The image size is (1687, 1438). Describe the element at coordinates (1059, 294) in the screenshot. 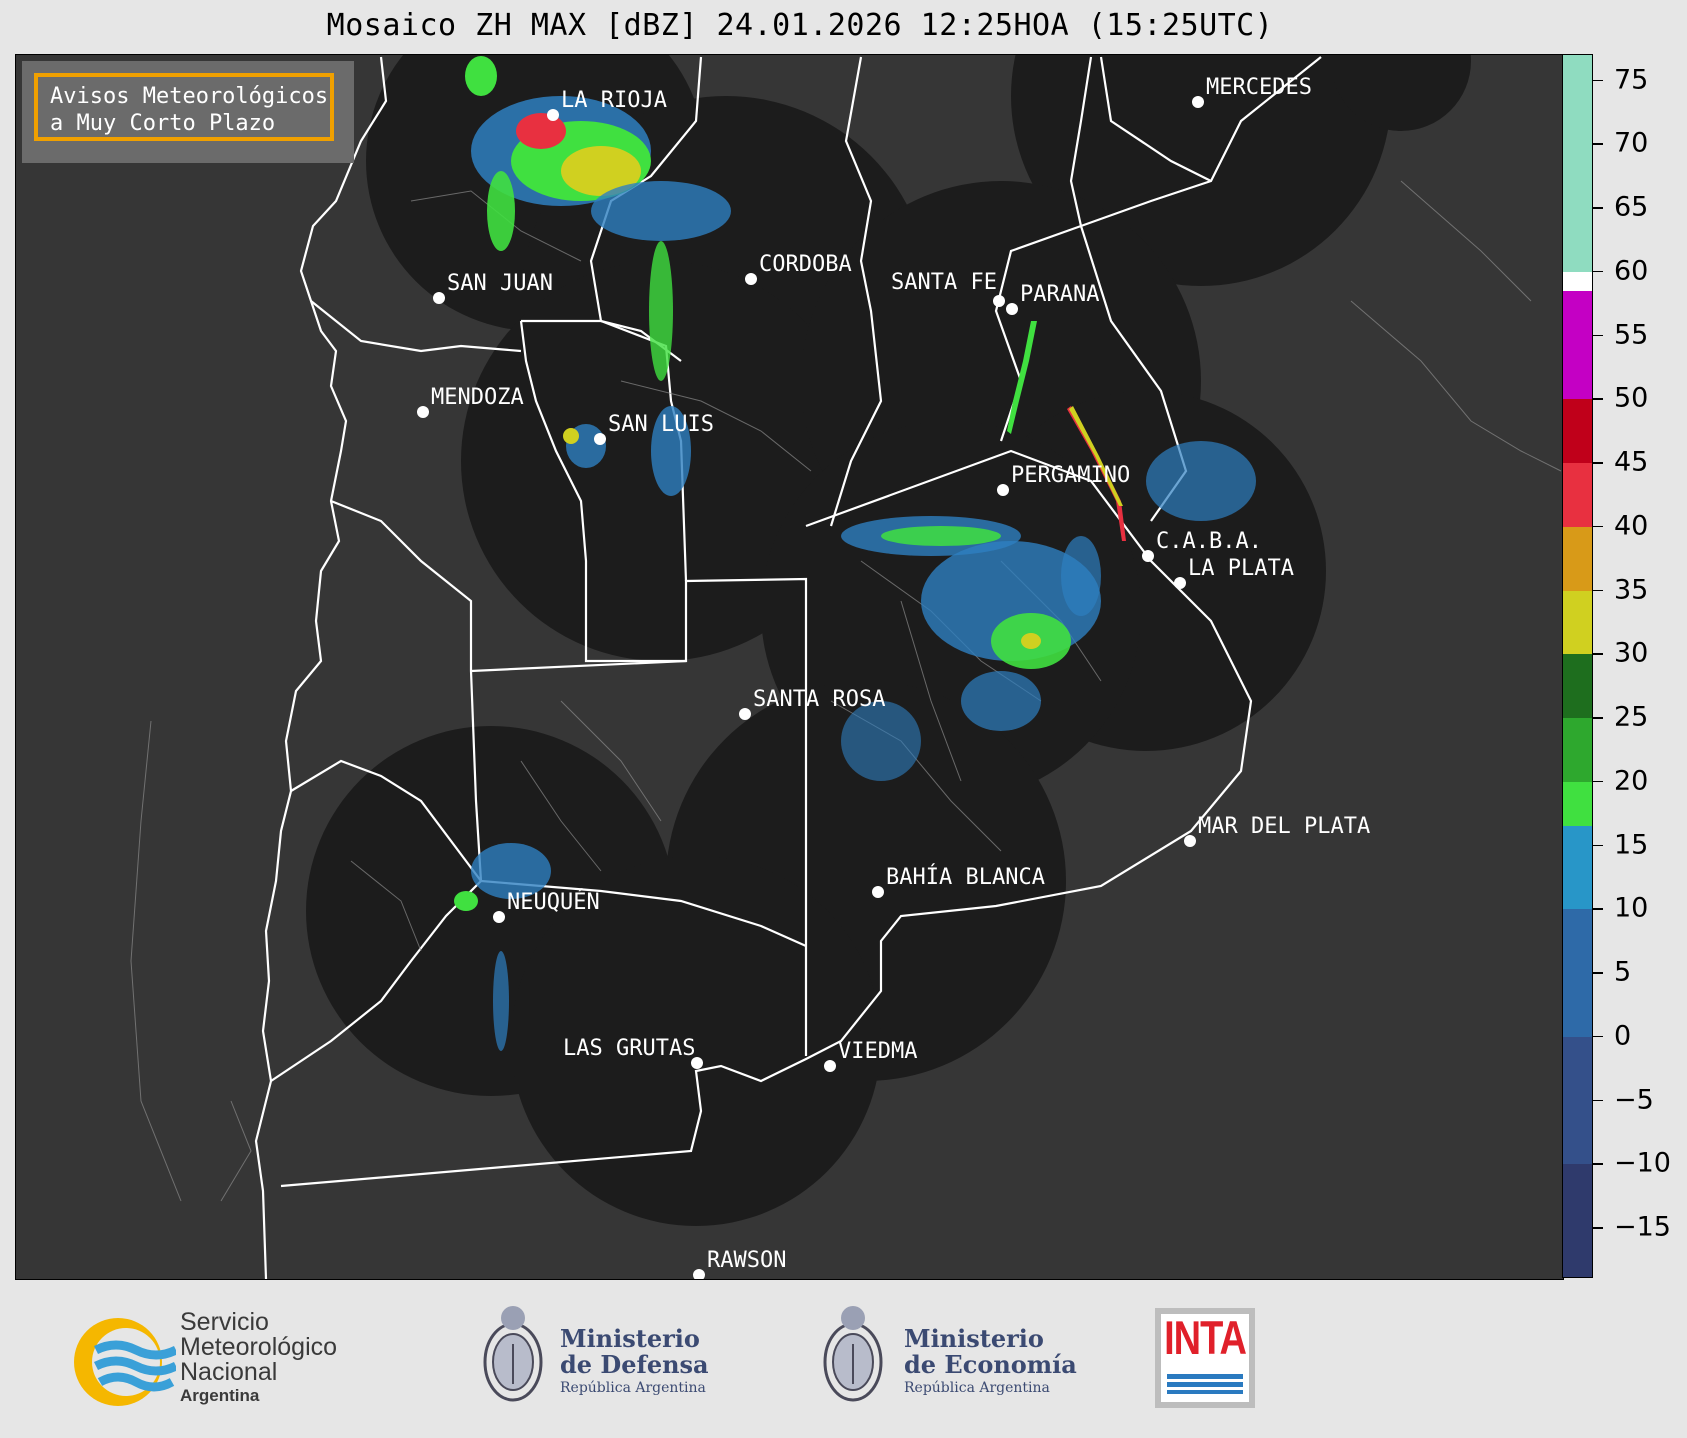

I see `city-label: PARANA` at that location.